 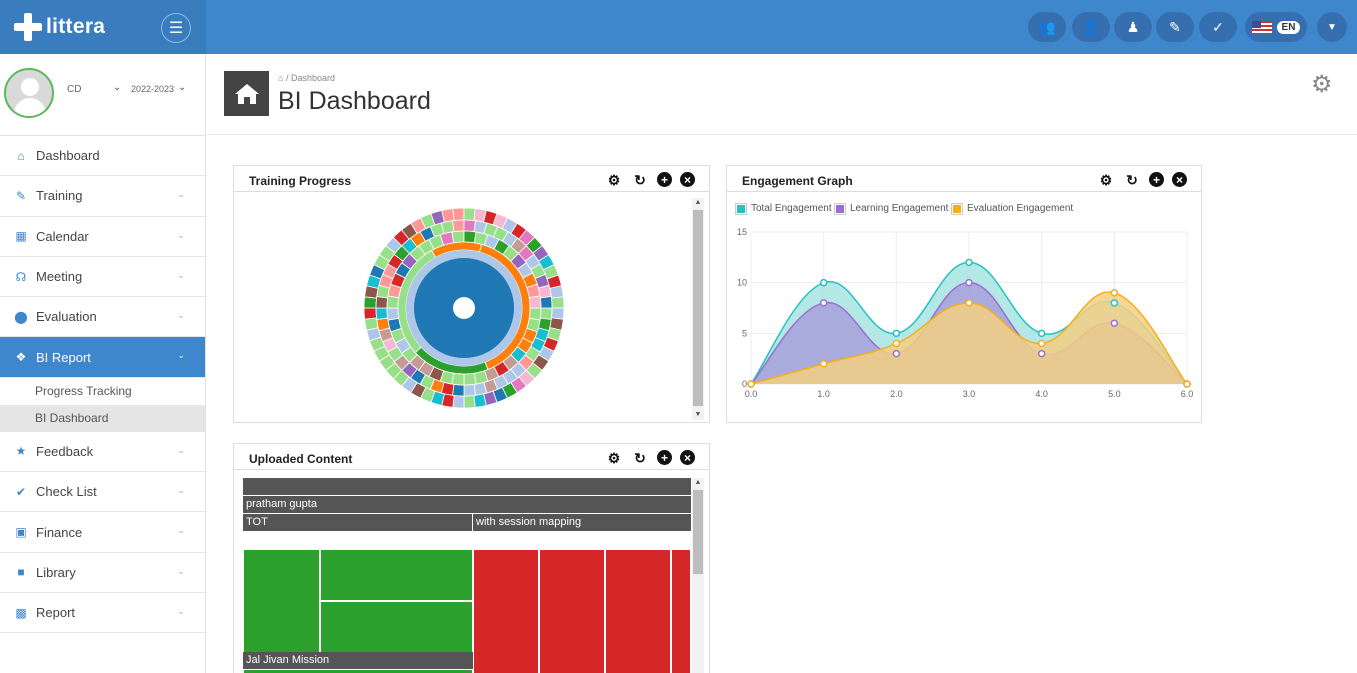 What do you see at coordinates (1091, 27) in the screenshot?
I see `user-icon: 👤` at bounding box center [1091, 27].